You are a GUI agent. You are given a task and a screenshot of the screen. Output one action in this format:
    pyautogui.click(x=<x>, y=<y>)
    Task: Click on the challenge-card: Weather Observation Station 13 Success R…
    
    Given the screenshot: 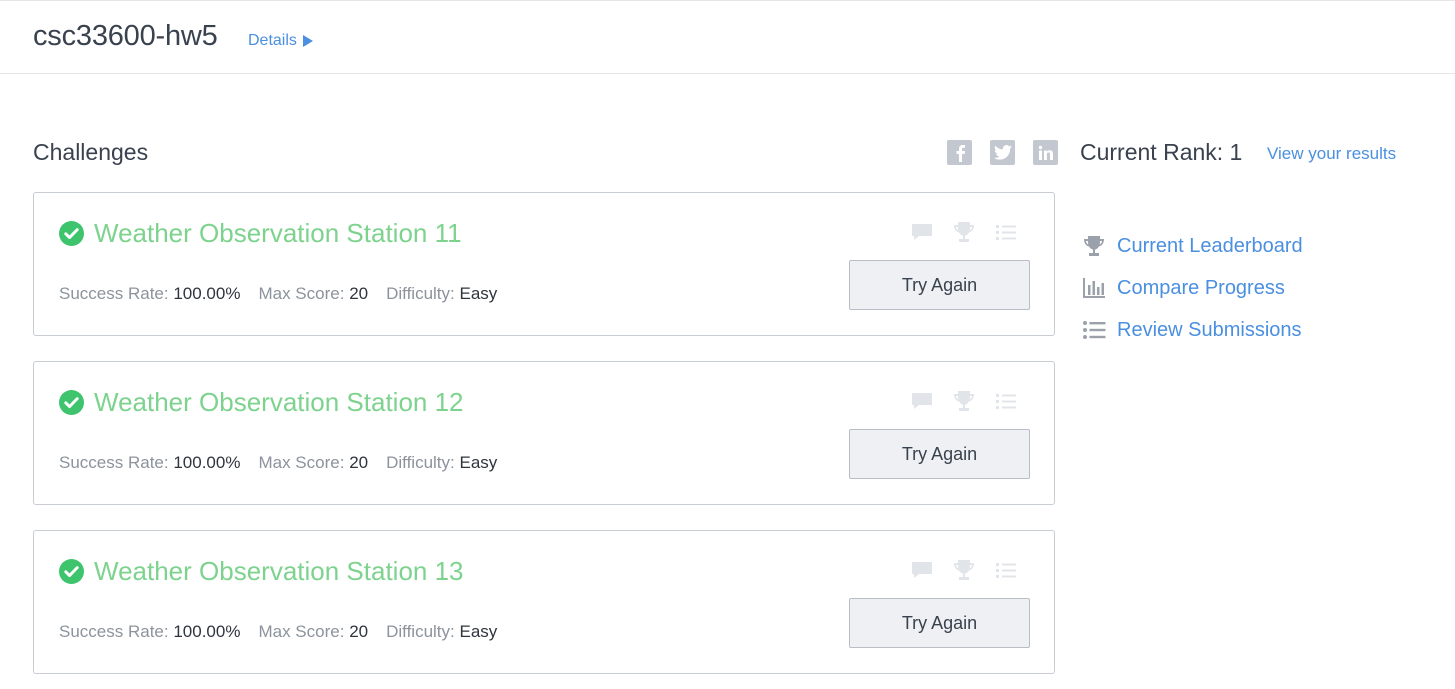 What is the action you would take?
    pyautogui.click(x=544, y=602)
    